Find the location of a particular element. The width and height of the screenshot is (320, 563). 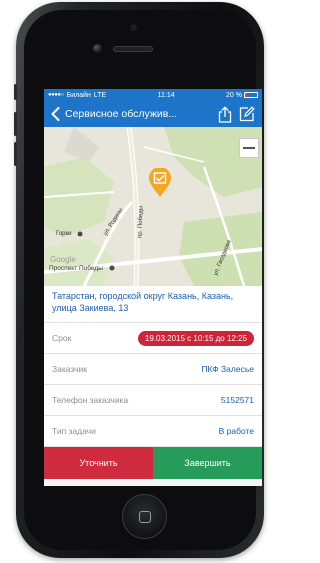

edit-button is located at coordinates (247, 114).